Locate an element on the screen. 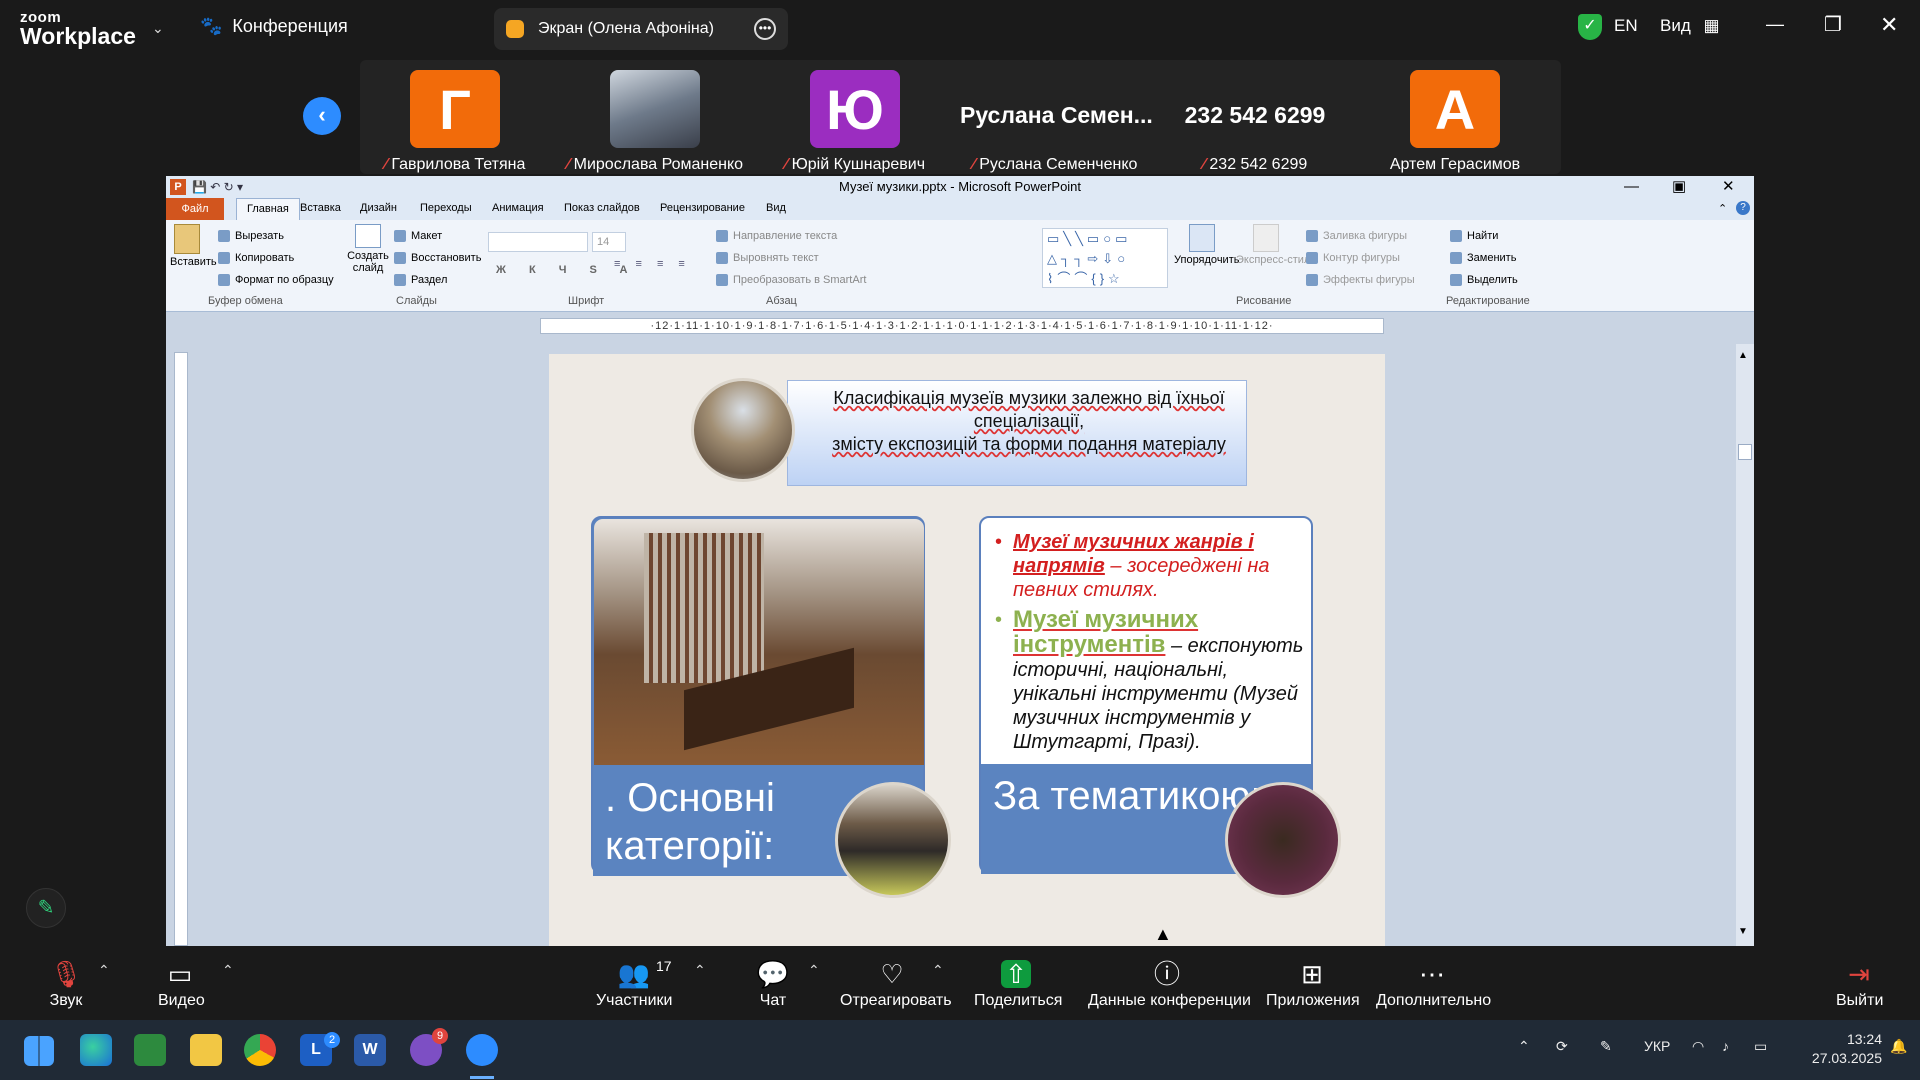 This screenshot has height=1080, width=1920. ppt-restore-icon: ▣ is located at coordinates (1679, 187).